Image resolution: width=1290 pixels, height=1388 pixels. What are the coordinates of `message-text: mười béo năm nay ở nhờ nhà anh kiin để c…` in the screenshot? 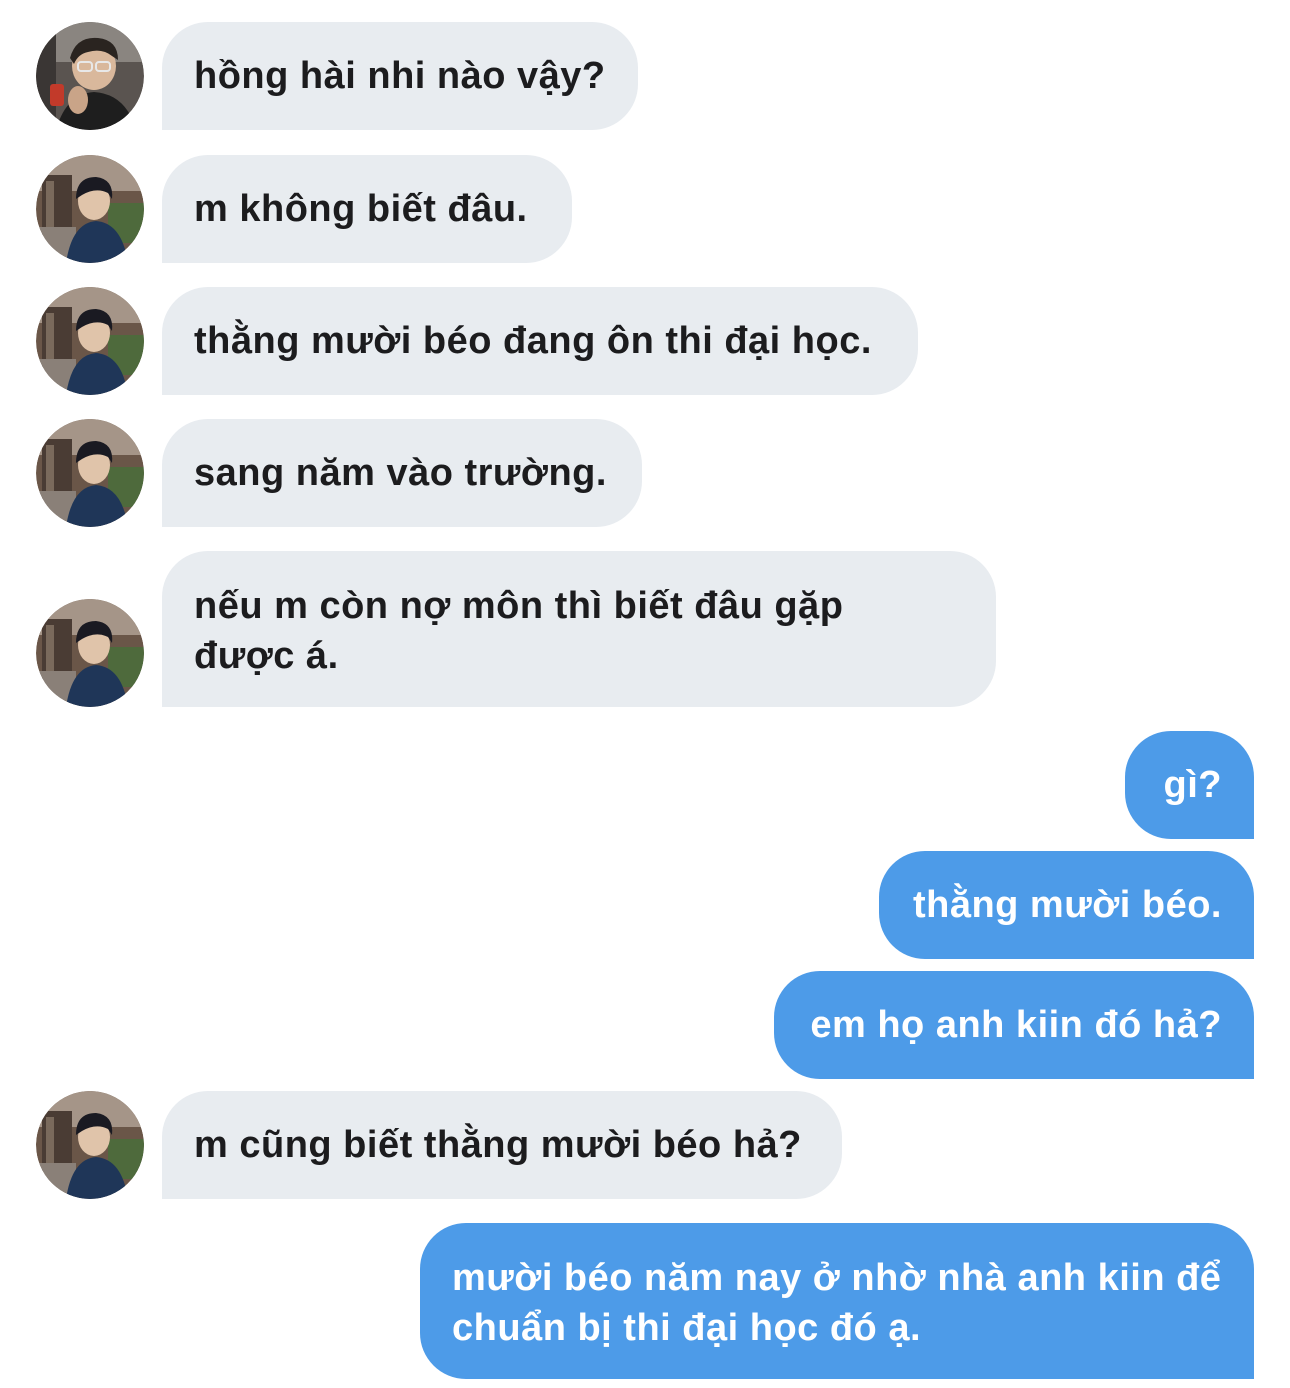 It's located at (837, 1303).